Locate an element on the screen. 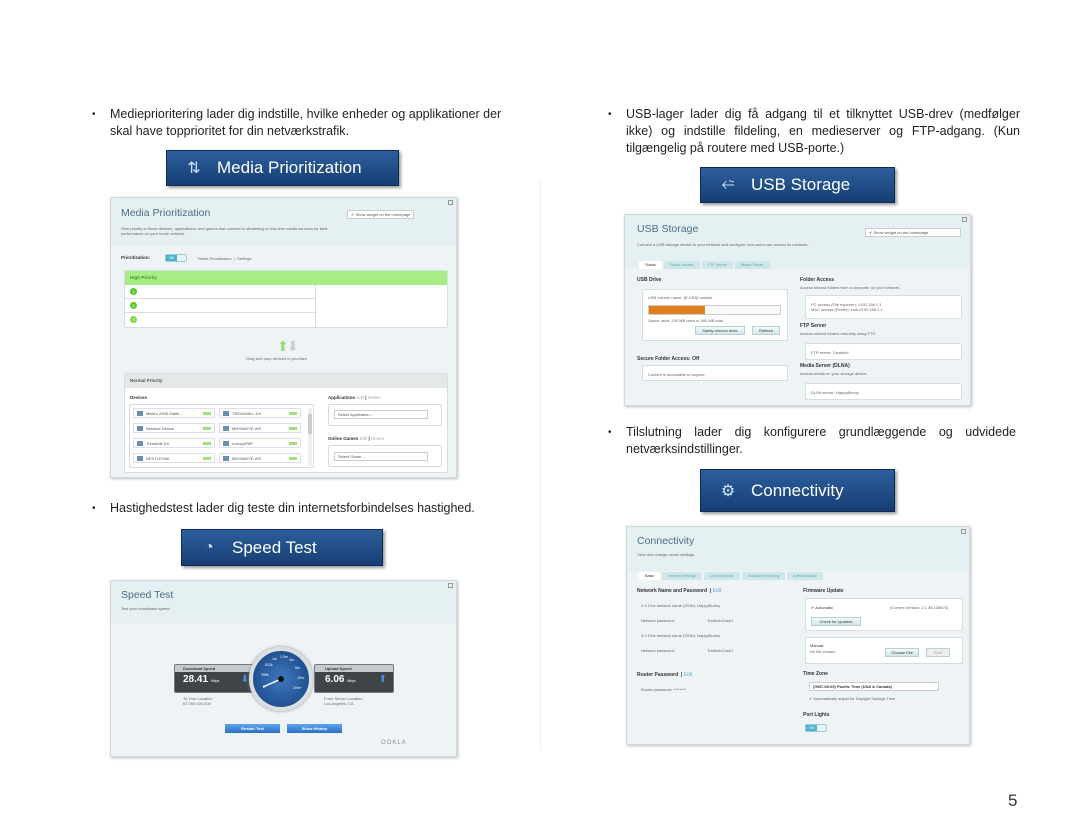  download-note: To Your Location 67.000.000.000 is located at coordinates (198, 701).